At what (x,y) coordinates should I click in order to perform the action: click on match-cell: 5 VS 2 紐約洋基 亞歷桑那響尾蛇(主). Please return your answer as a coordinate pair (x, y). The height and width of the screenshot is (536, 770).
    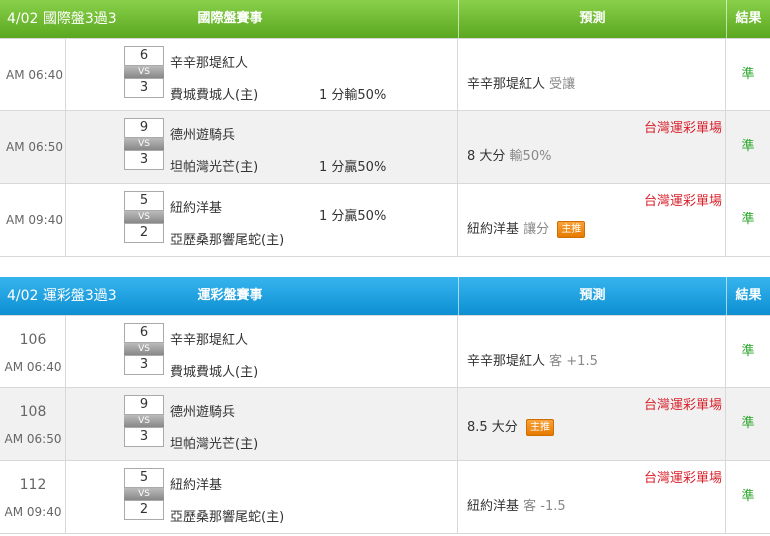
    Looking at the image, I should click on (262, 497).